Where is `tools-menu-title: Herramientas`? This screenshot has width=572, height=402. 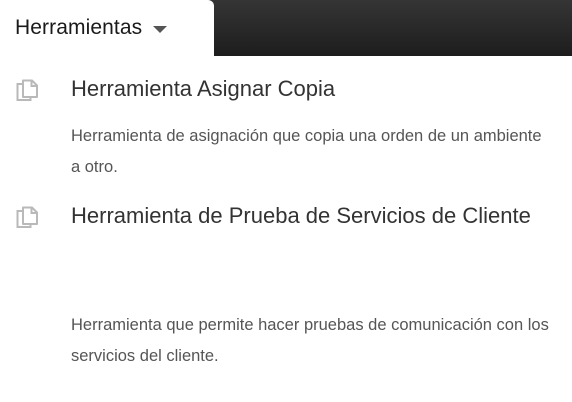 tools-menu-title: Herramientas is located at coordinates (79, 27).